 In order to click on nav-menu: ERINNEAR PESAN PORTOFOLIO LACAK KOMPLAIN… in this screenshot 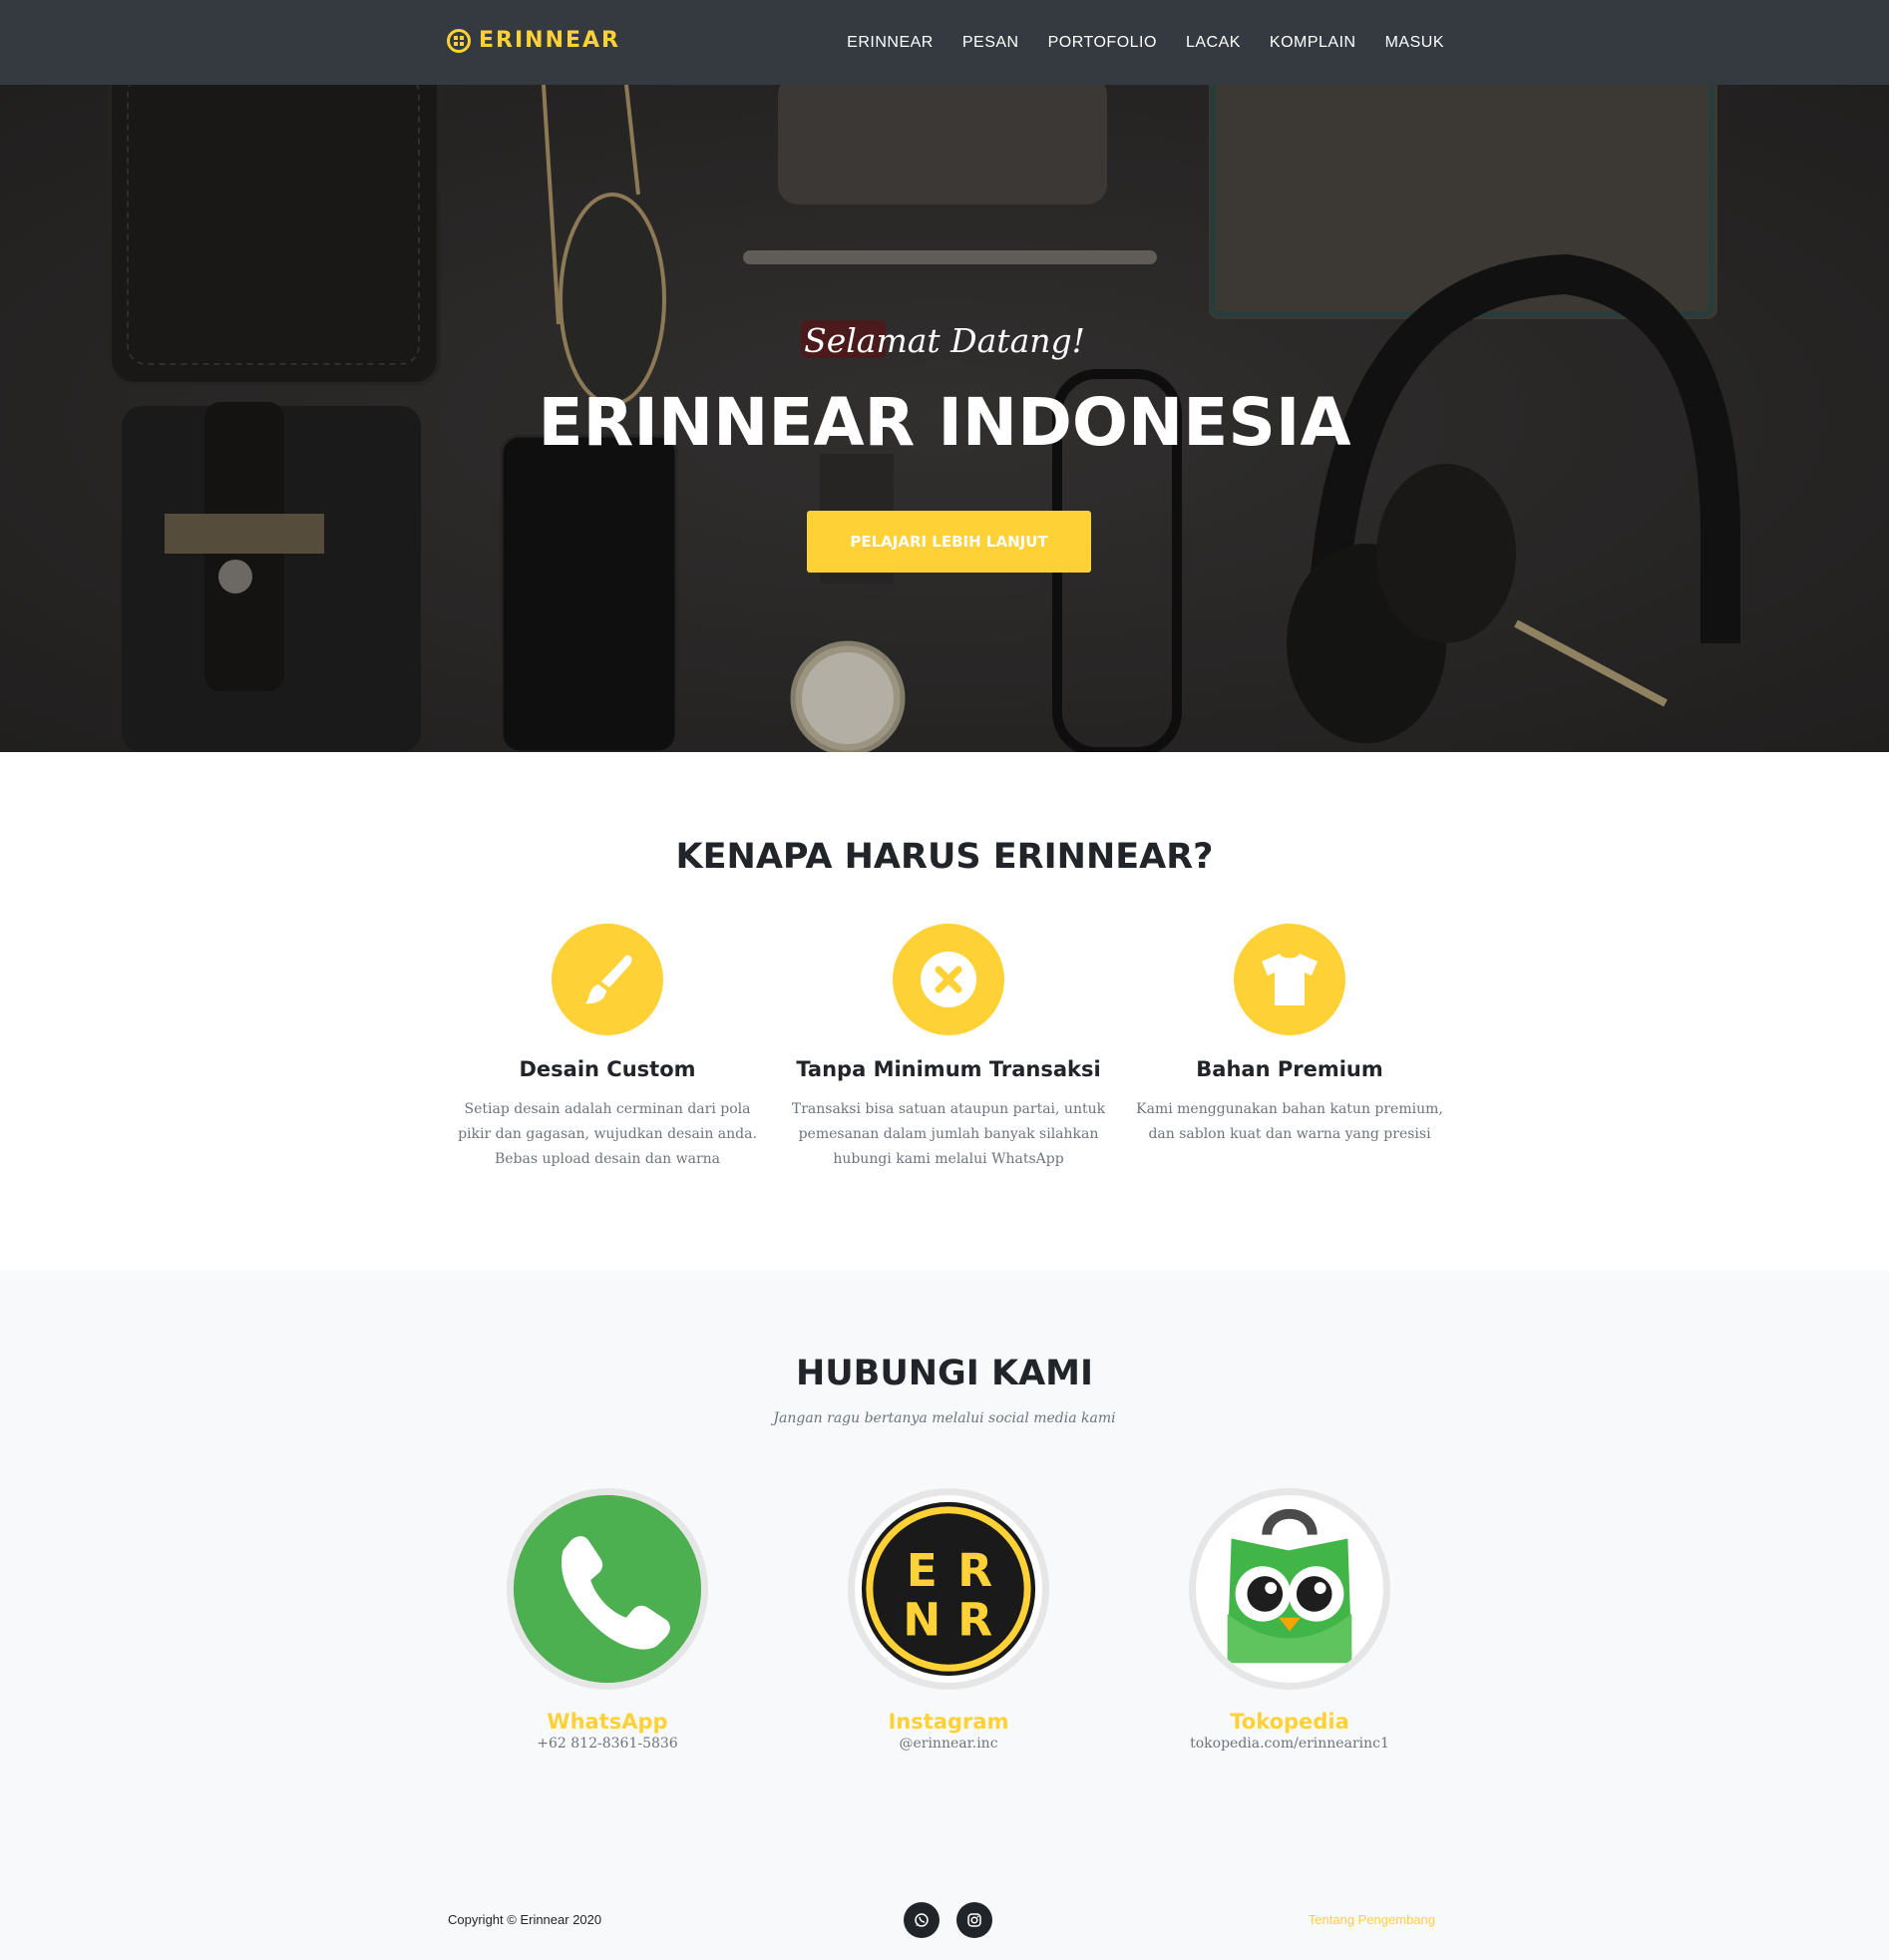, I will do `click(1131, 43)`.